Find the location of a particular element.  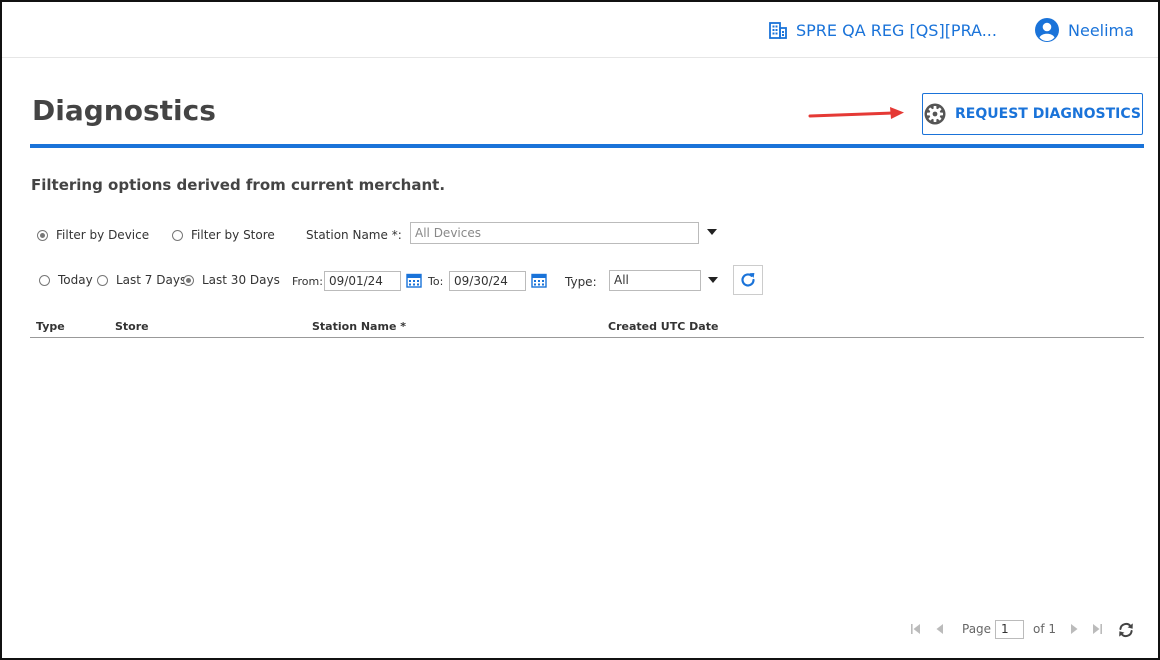

column-header-created-utc-date: Created UTC Date is located at coordinates (663, 326).